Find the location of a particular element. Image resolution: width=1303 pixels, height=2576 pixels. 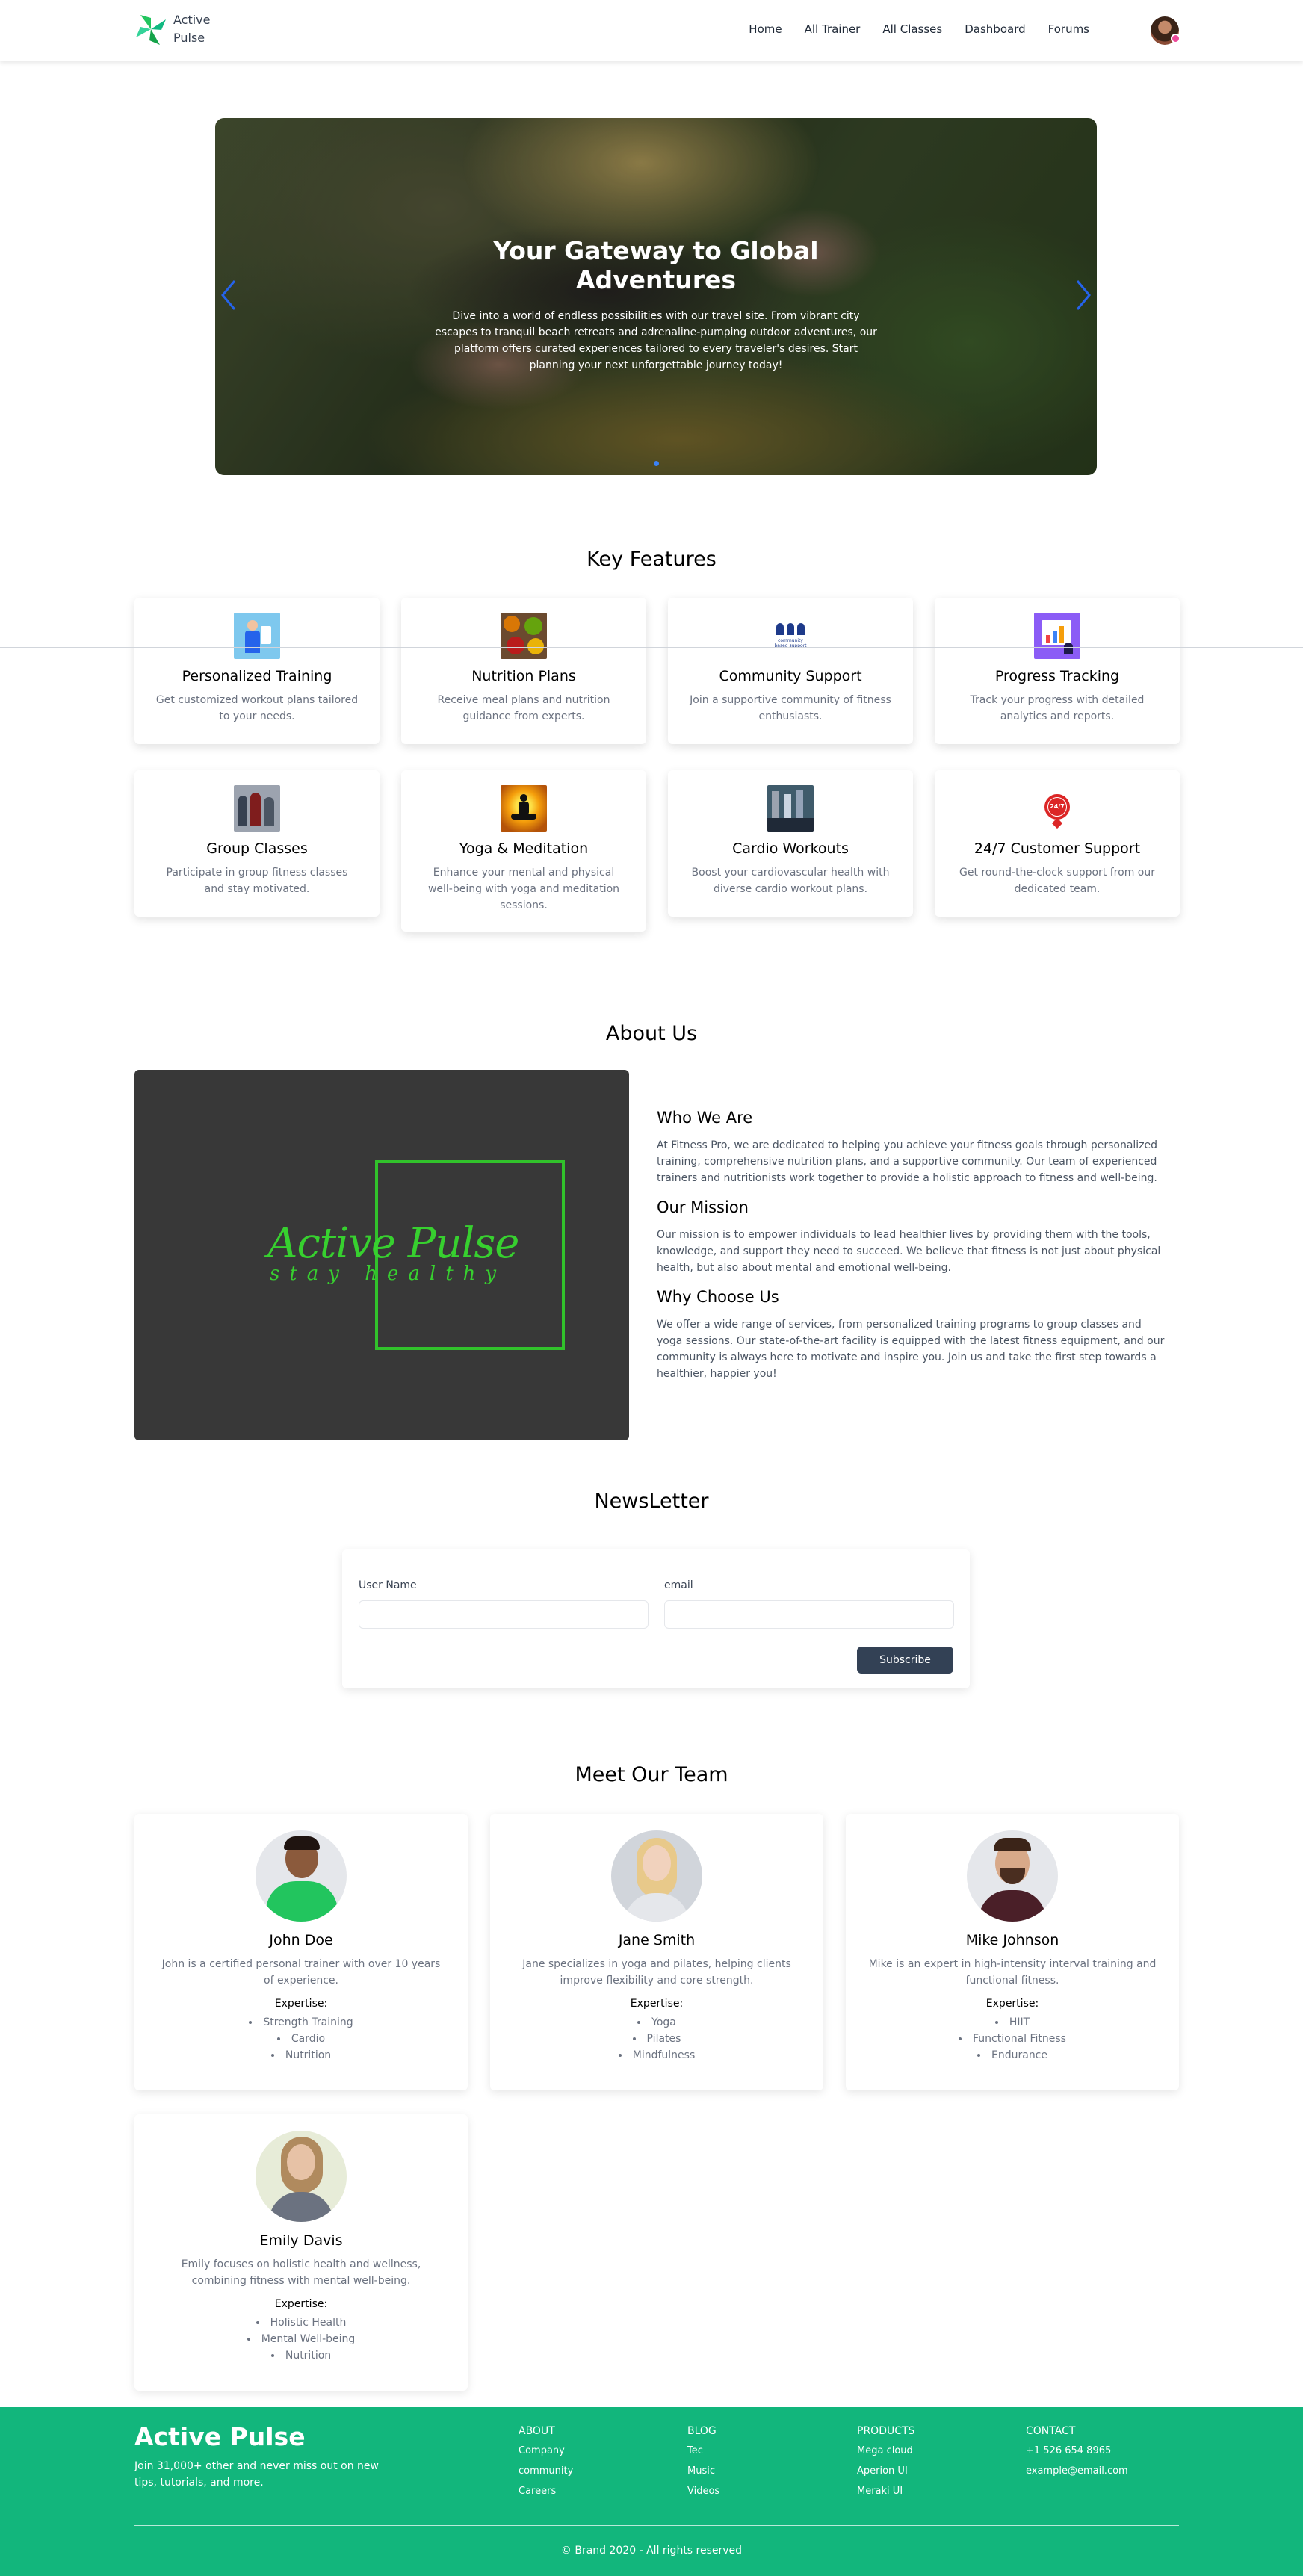

footer-link-aperion-ui: Aperion UI is located at coordinates (885, 2471).